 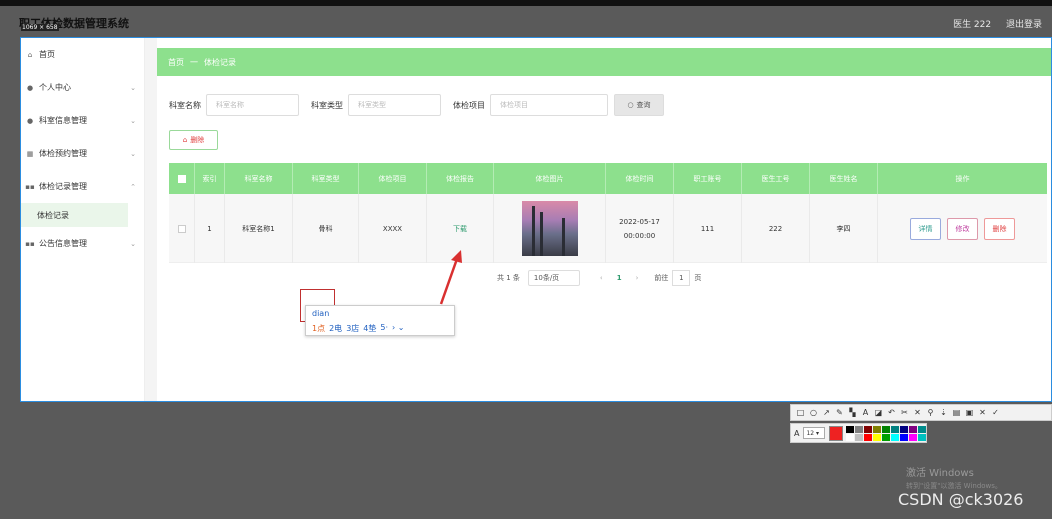 I want to click on color-palette, so click(x=886, y=433).